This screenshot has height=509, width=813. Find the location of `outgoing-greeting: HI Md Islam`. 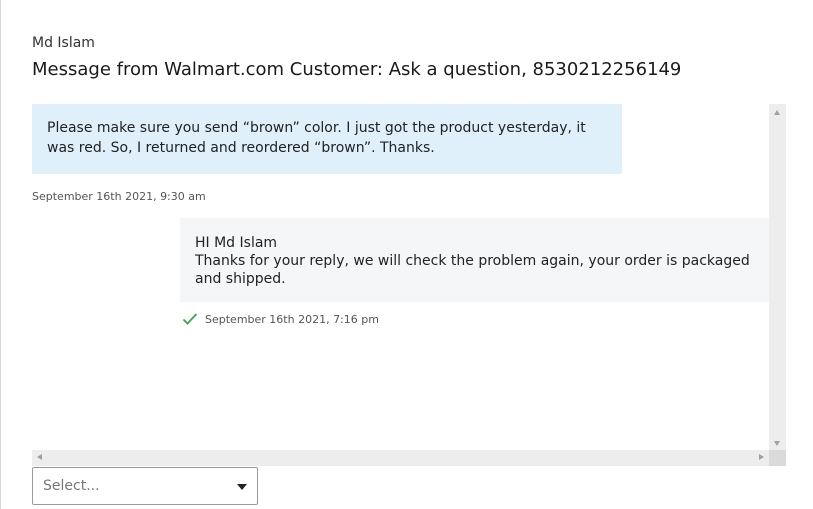

outgoing-greeting: HI Md Islam is located at coordinates (236, 243).